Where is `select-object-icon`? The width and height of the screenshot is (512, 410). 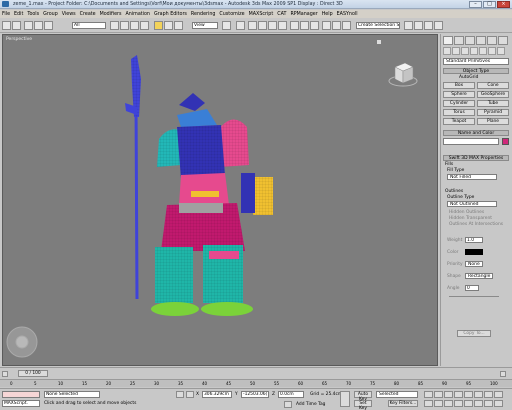 select-object-icon is located at coordinates (114, 25).